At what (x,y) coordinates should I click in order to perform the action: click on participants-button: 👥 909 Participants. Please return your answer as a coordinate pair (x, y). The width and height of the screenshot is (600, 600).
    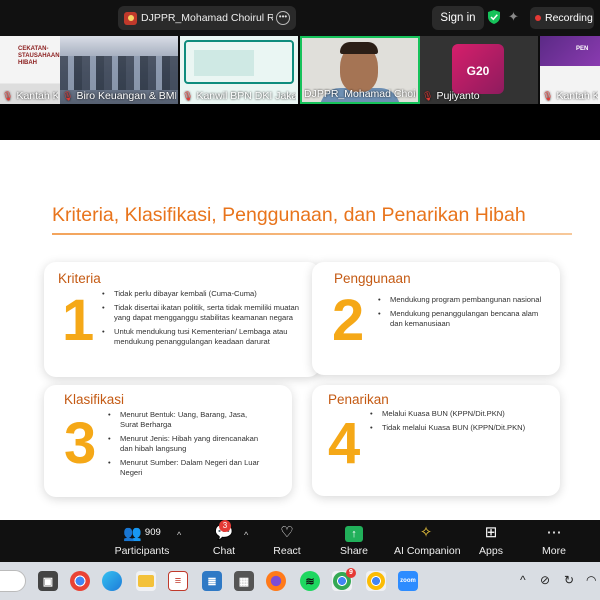
    Looking at the image, I should click on (142, 540).